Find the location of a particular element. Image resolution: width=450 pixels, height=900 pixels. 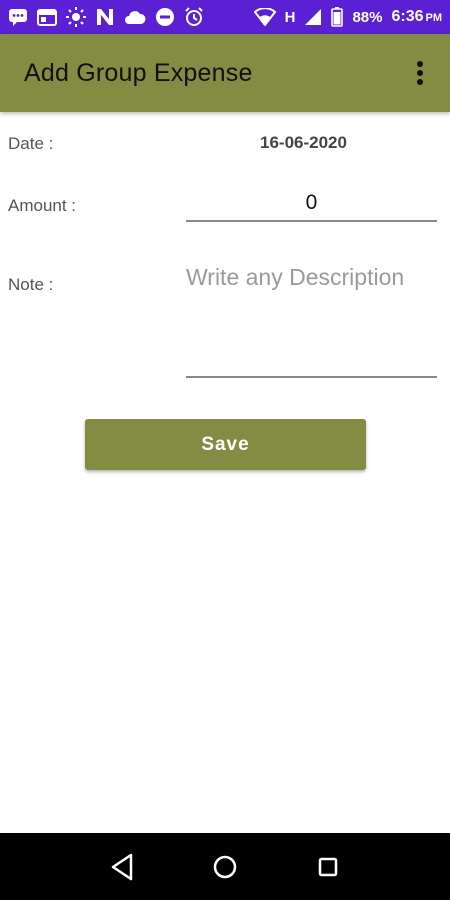

network-type: H is located at coordinates (290, 17).